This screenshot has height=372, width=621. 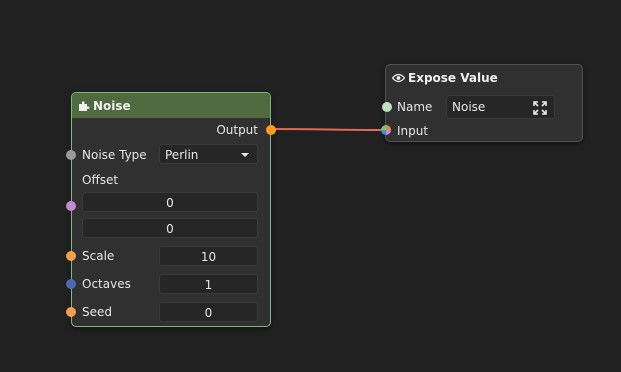 I want to click on input-label: Input, so click(x=413, y=131).